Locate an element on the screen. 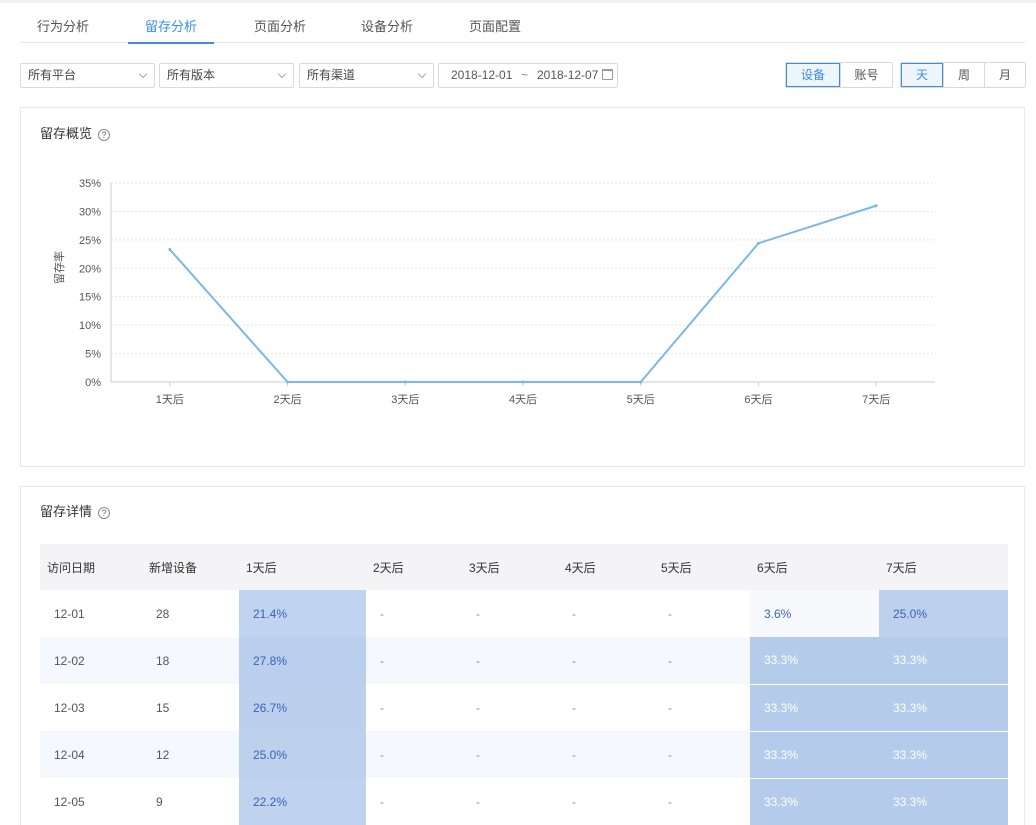 This screenshot has width=1036, height=825. cell-retention-day-1: 27.8% is located at coordinates (302, 660).